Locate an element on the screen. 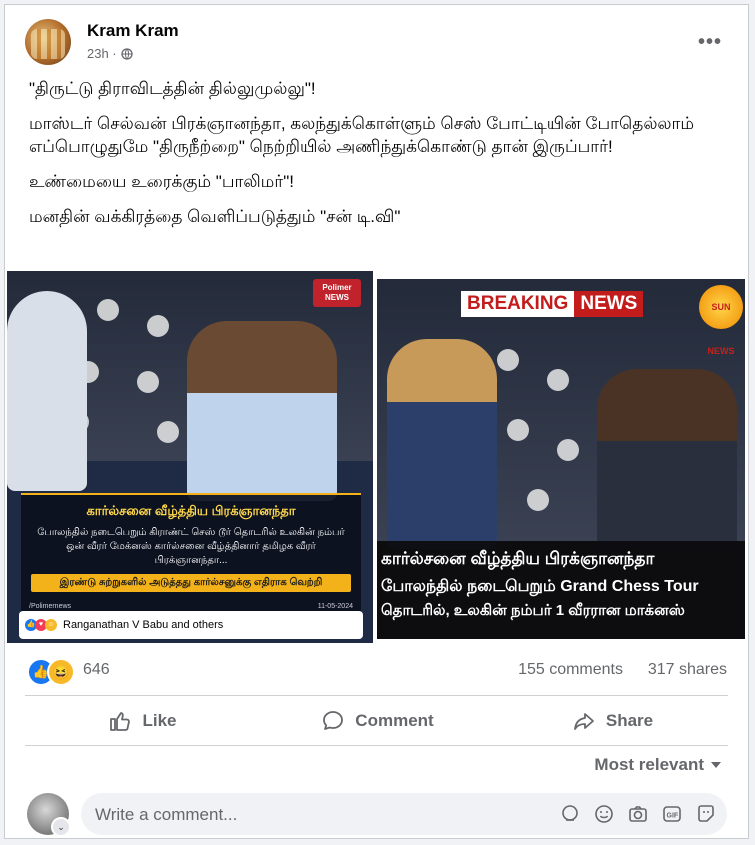 The width and height of the screenshot is (755, 845). share-button: Share is located at coordinates (612, 721).